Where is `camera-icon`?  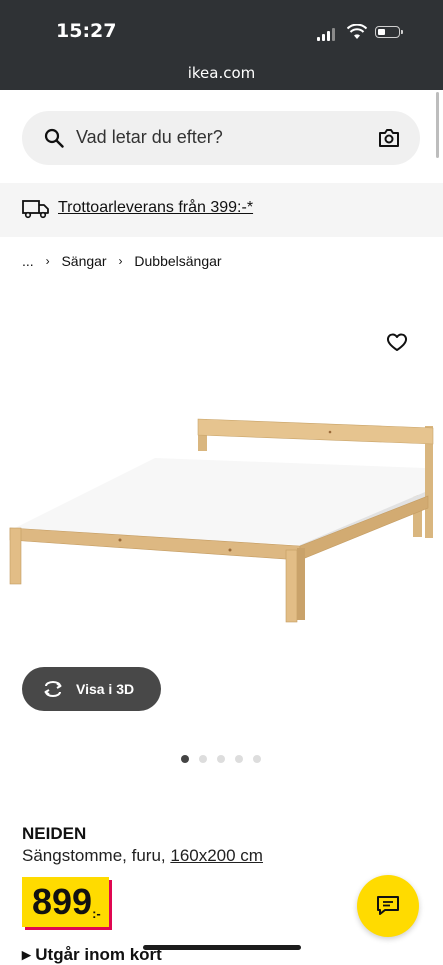 camera-icon is located at coordinates (389, 138).